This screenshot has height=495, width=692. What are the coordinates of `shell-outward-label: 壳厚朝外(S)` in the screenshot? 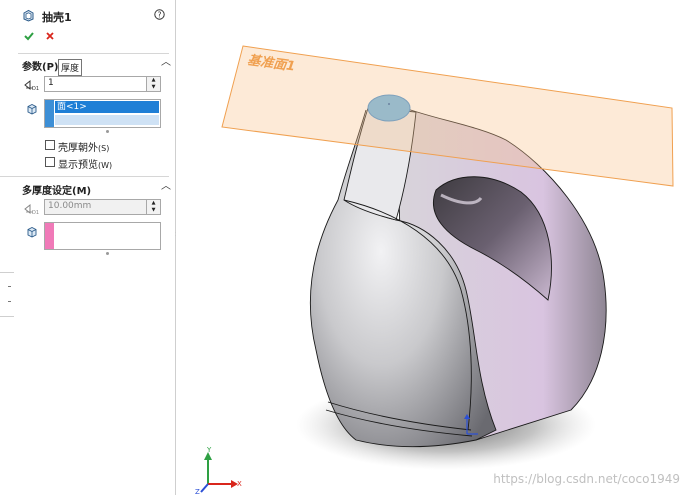 It's located at (83, 146).